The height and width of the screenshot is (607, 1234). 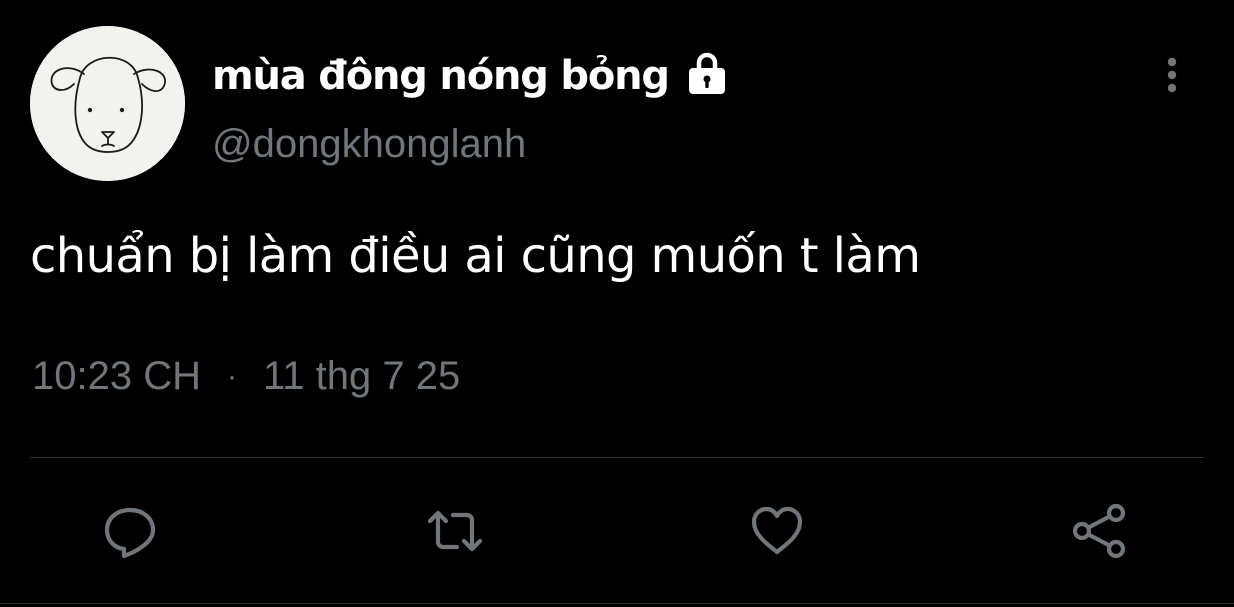 I want to click on tweet-text: chuẩn bị làm điều ai cũng muốn t làm, so click(x=475, y=256).